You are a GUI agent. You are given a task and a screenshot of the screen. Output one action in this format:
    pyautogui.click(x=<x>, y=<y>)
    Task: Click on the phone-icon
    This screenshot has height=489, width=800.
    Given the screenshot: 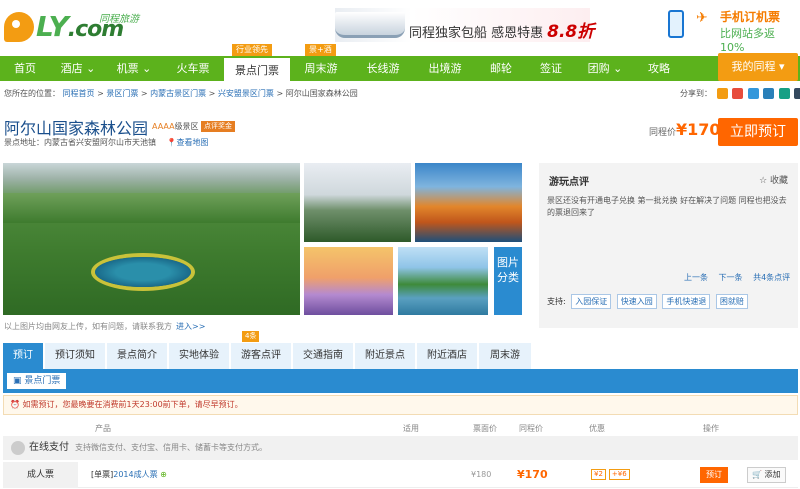 What is the action you would take?
    pyautogui.click(x=676, y=24)
    